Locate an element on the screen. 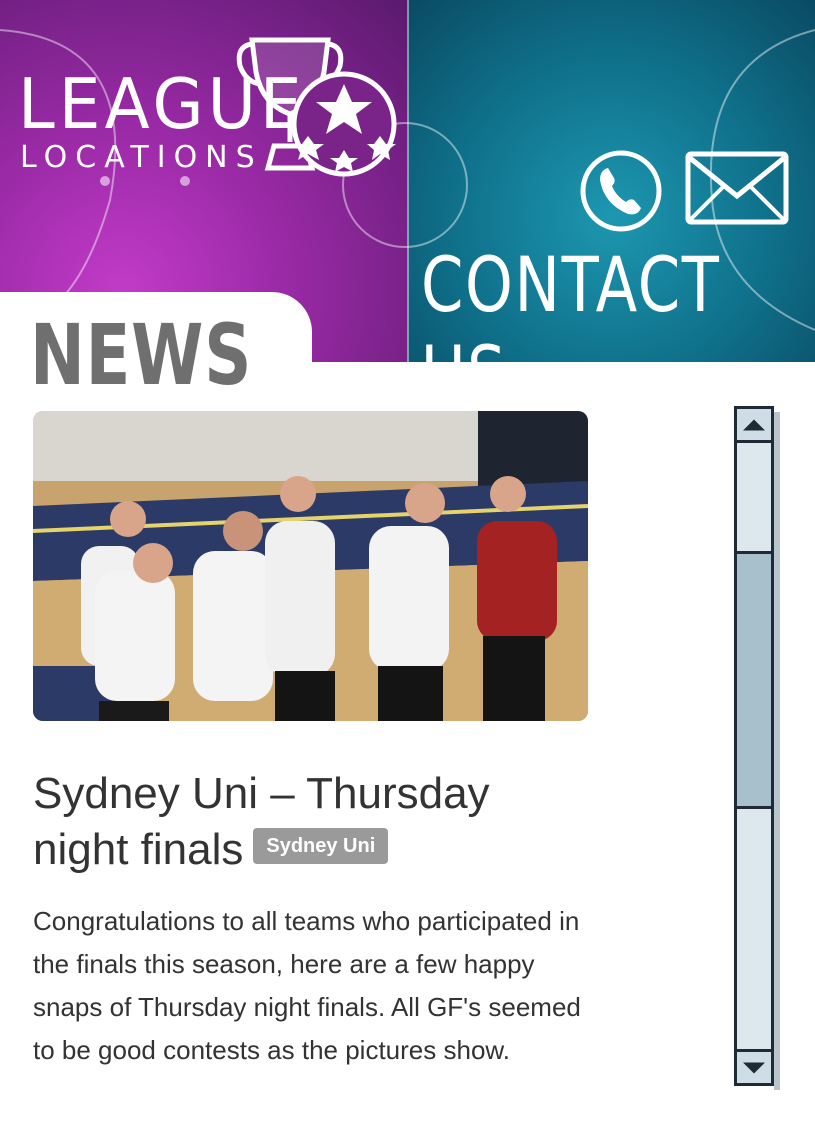  category-tag: Sydney Uni is located at coordinates (321, 846).